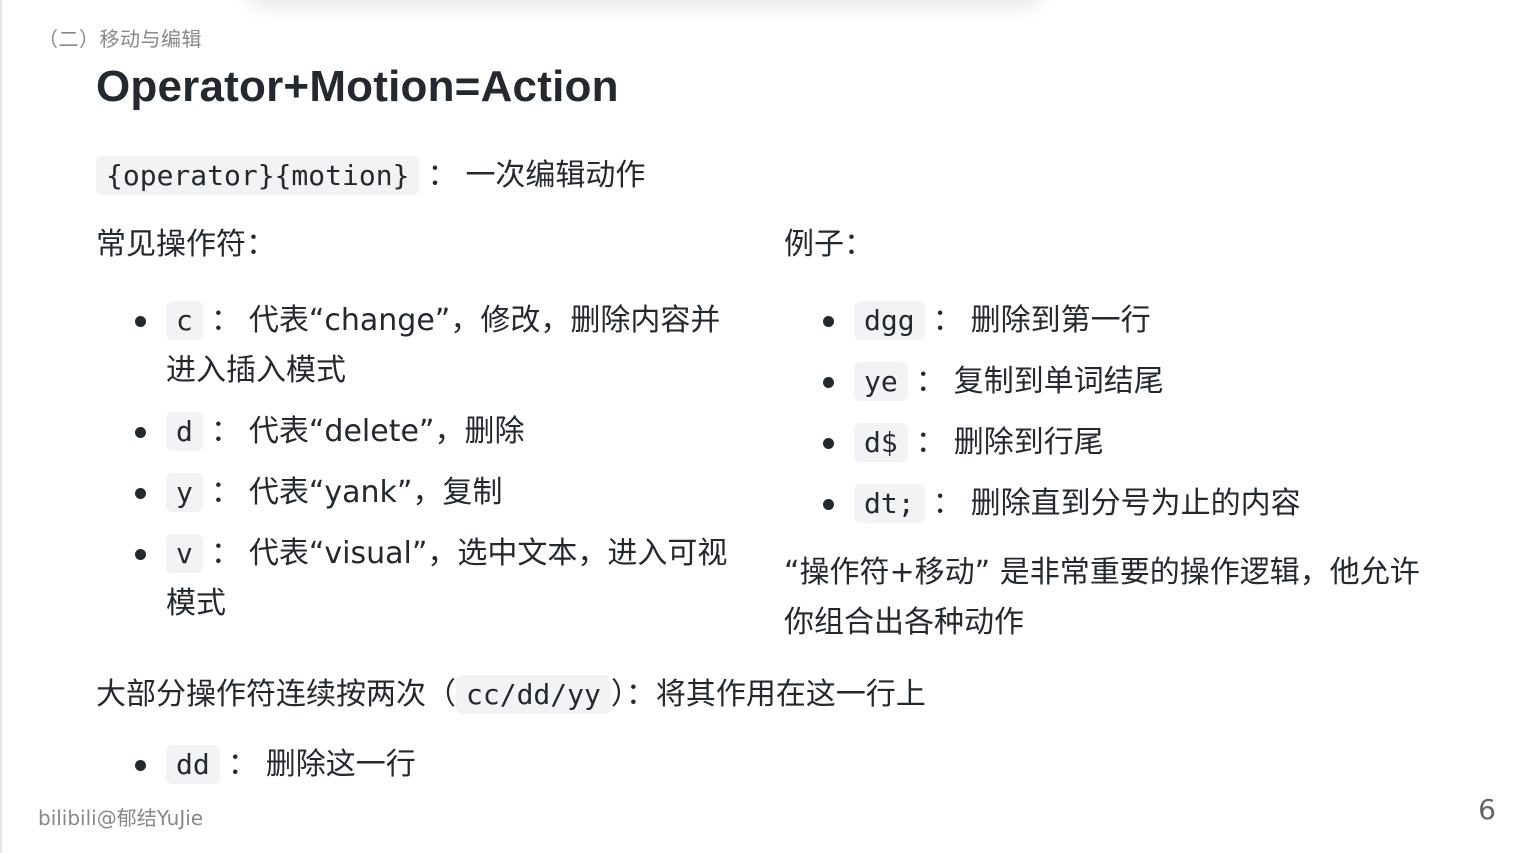 The height and width of the screenshot is (853, 1530). What do you see at coordinates (443, 345) in the screenshot?
I see `operator-desc: 代表“change”，修改，删除内容并进入插入模式` at bounding box center [443, 345].